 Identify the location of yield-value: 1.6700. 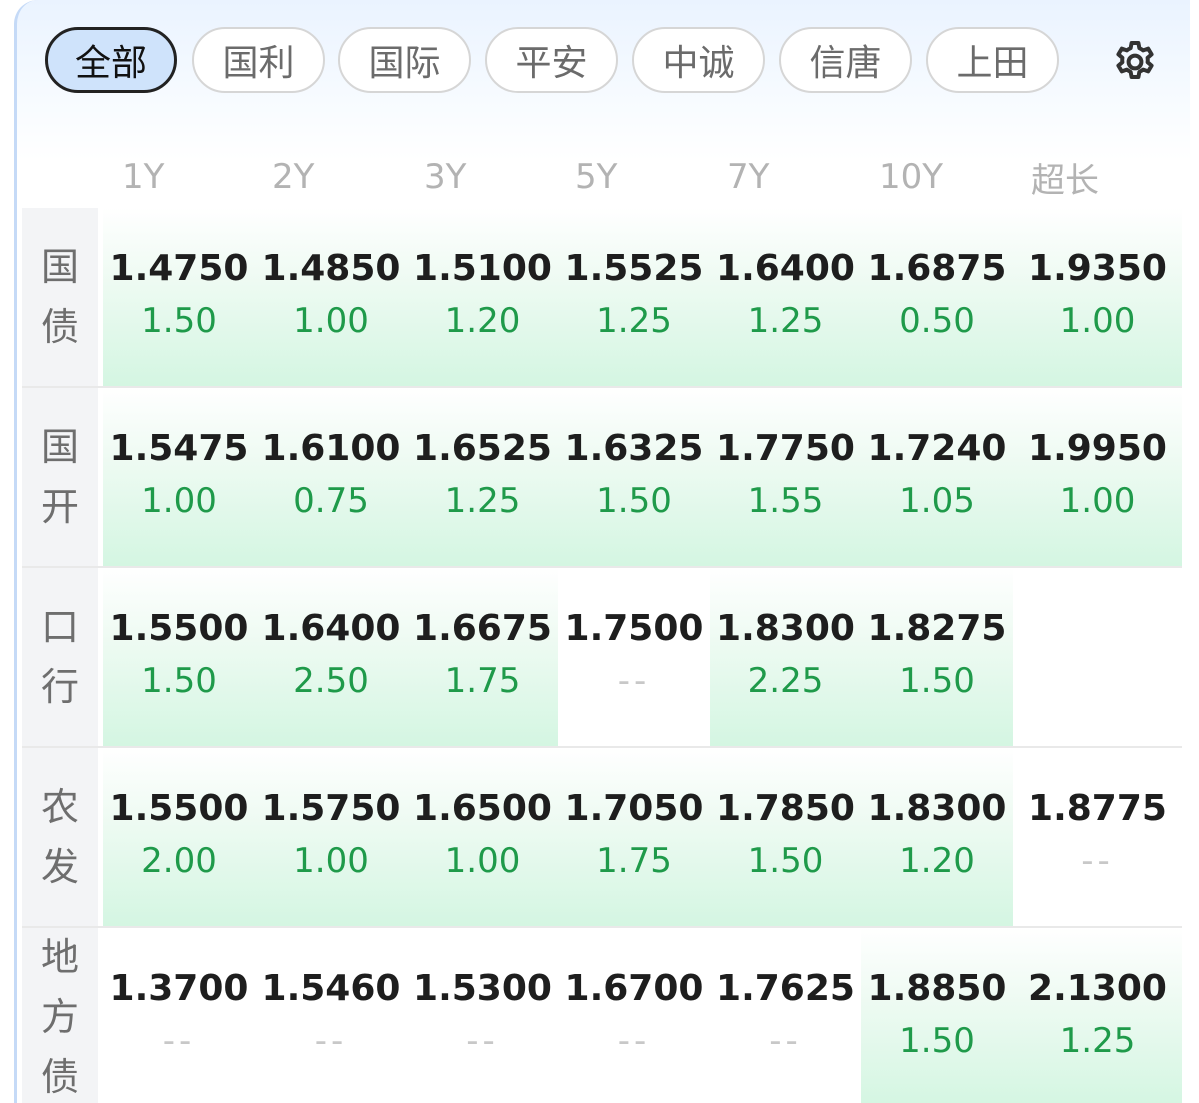
(634, 988).